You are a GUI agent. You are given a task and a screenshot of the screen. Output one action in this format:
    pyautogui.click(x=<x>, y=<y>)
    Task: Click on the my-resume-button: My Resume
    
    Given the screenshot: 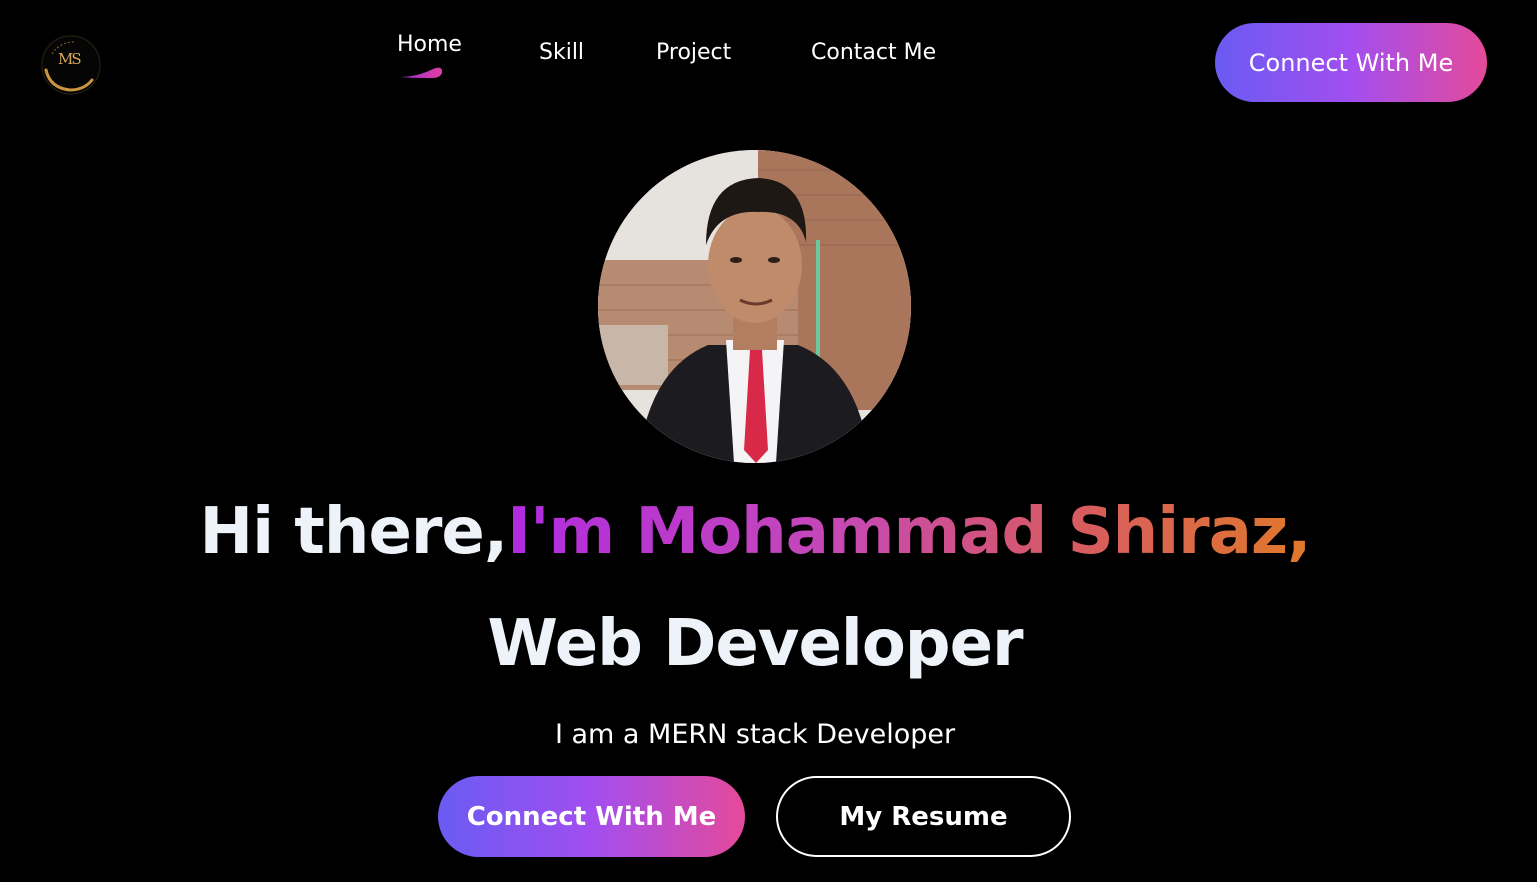 What is the action you would take?
    pyautogui.click(x=923, y=816)
    